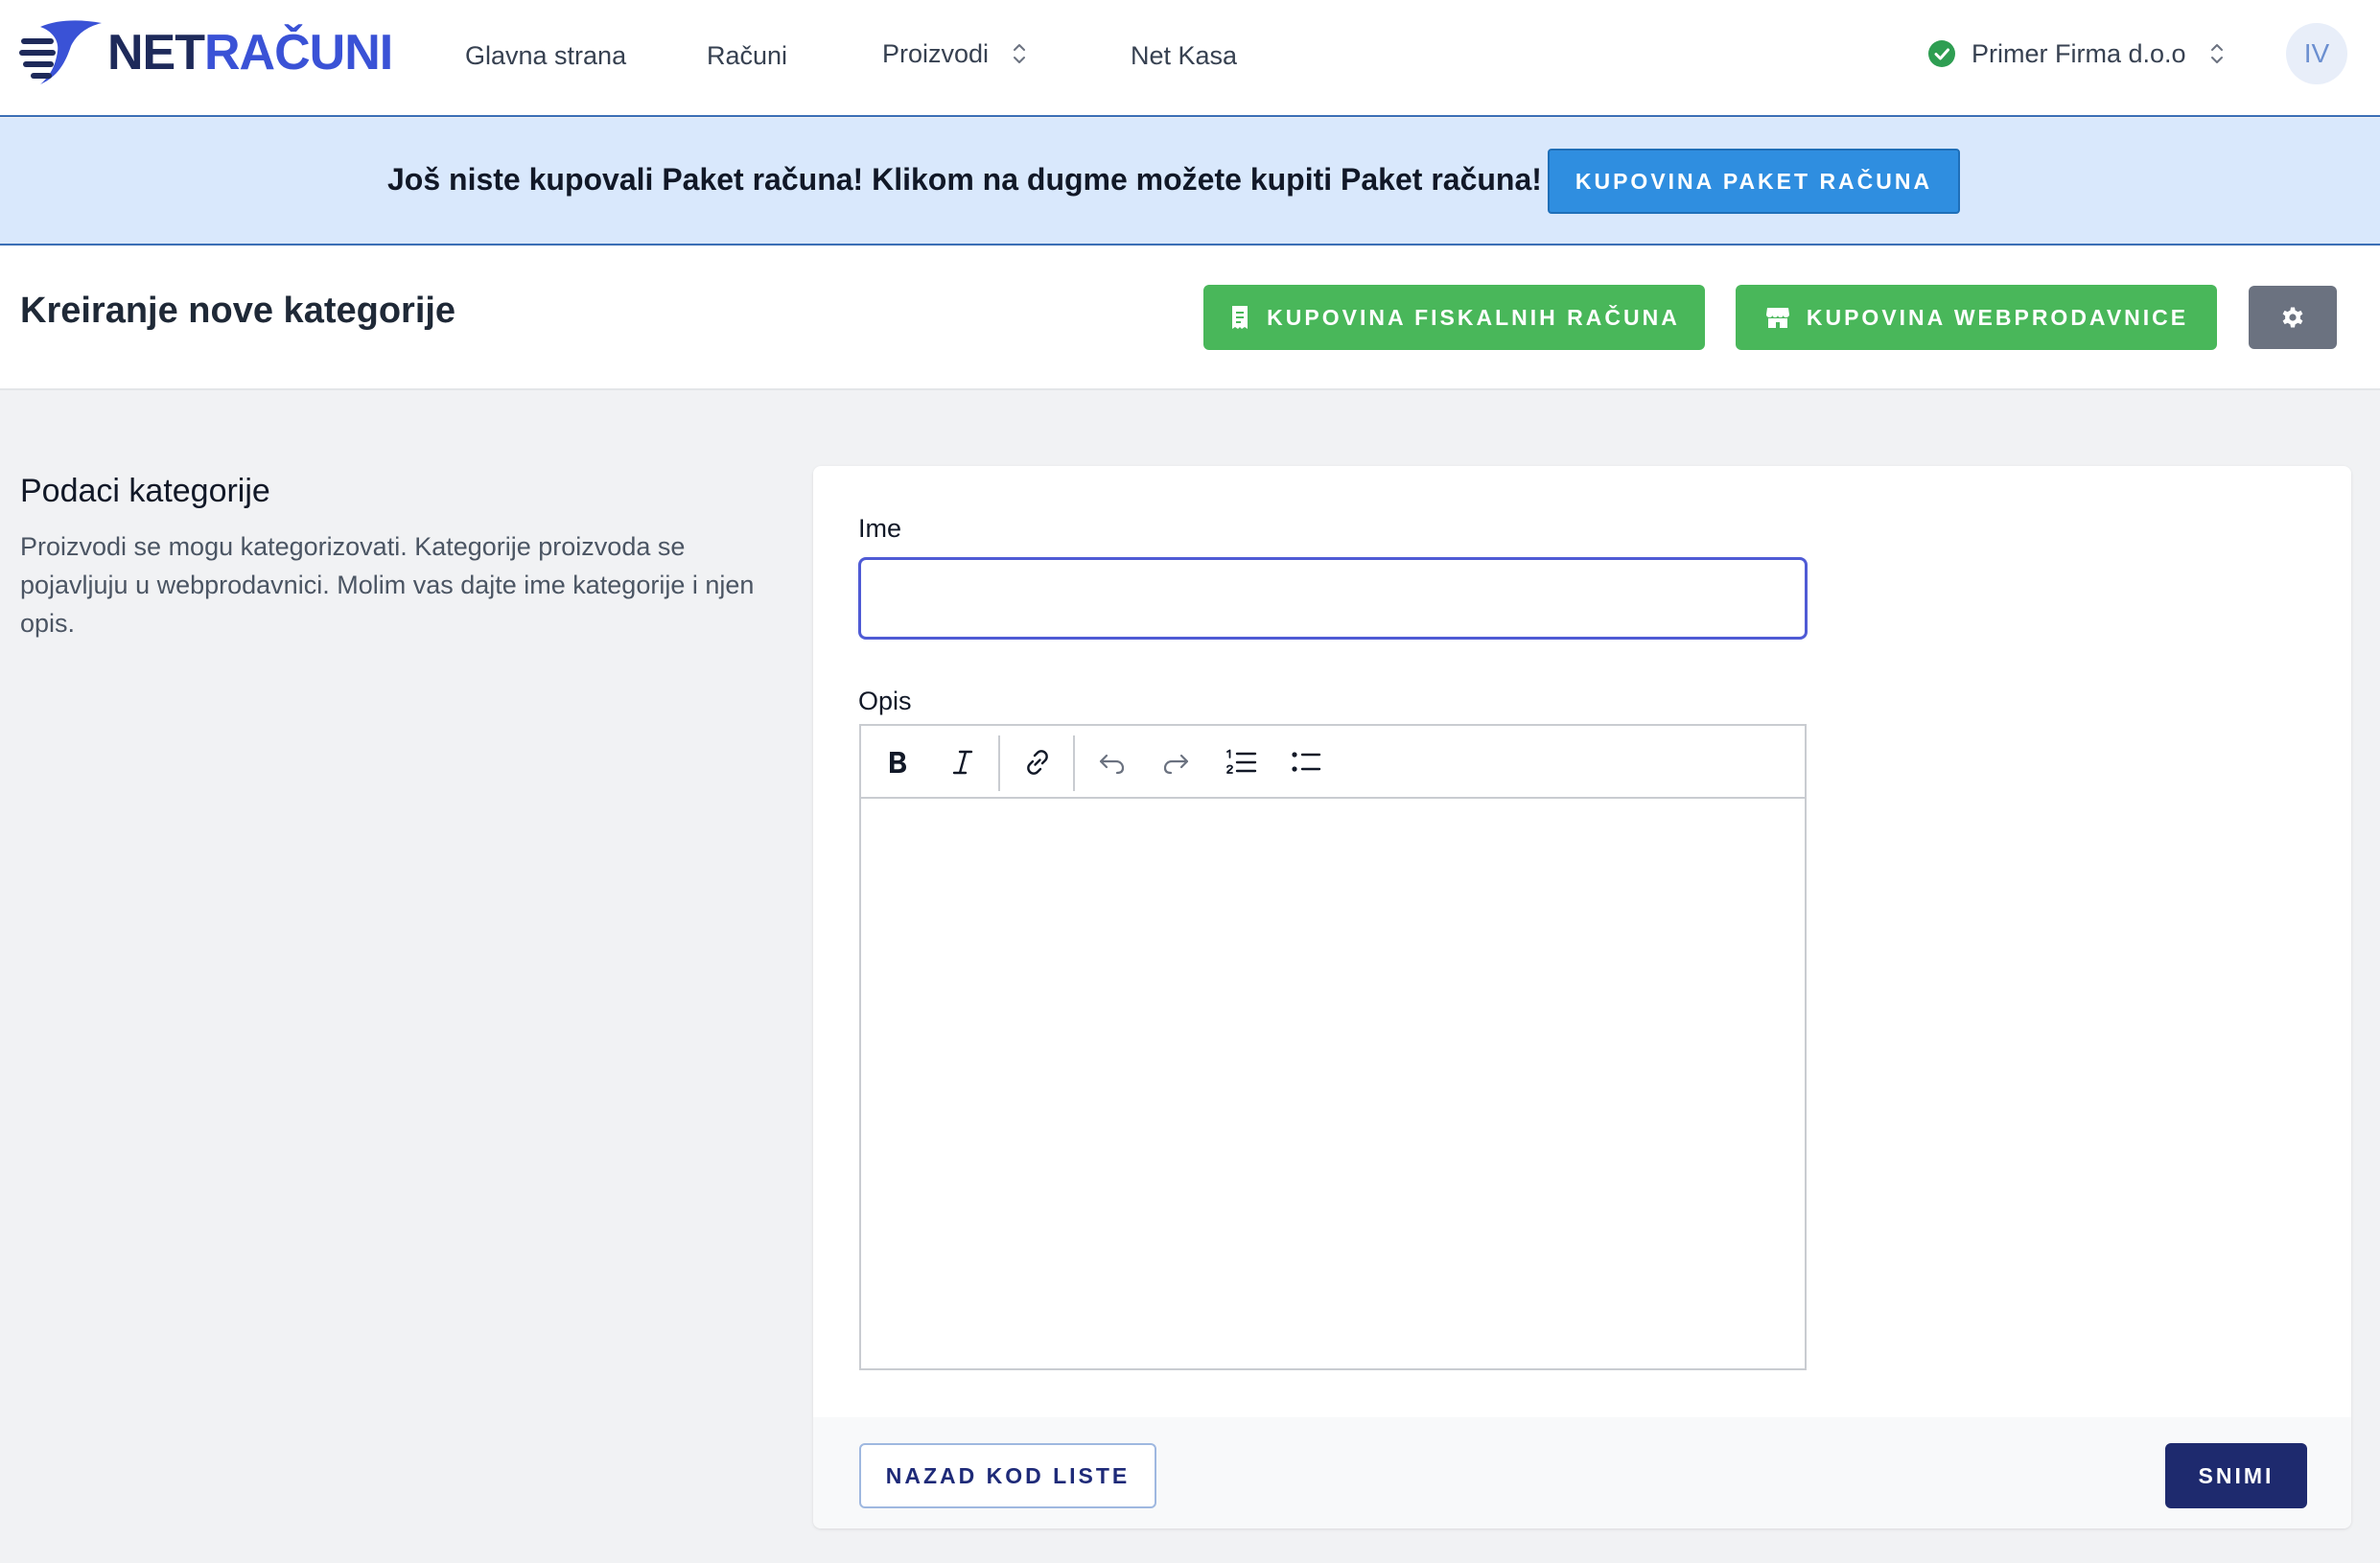 This screenshot has width=2380, height=1563. Describe the element at coordinates (1008, 1475) in the screenshot. I see `back-to-list-button: NAZAD KOD LISTE` at that location.